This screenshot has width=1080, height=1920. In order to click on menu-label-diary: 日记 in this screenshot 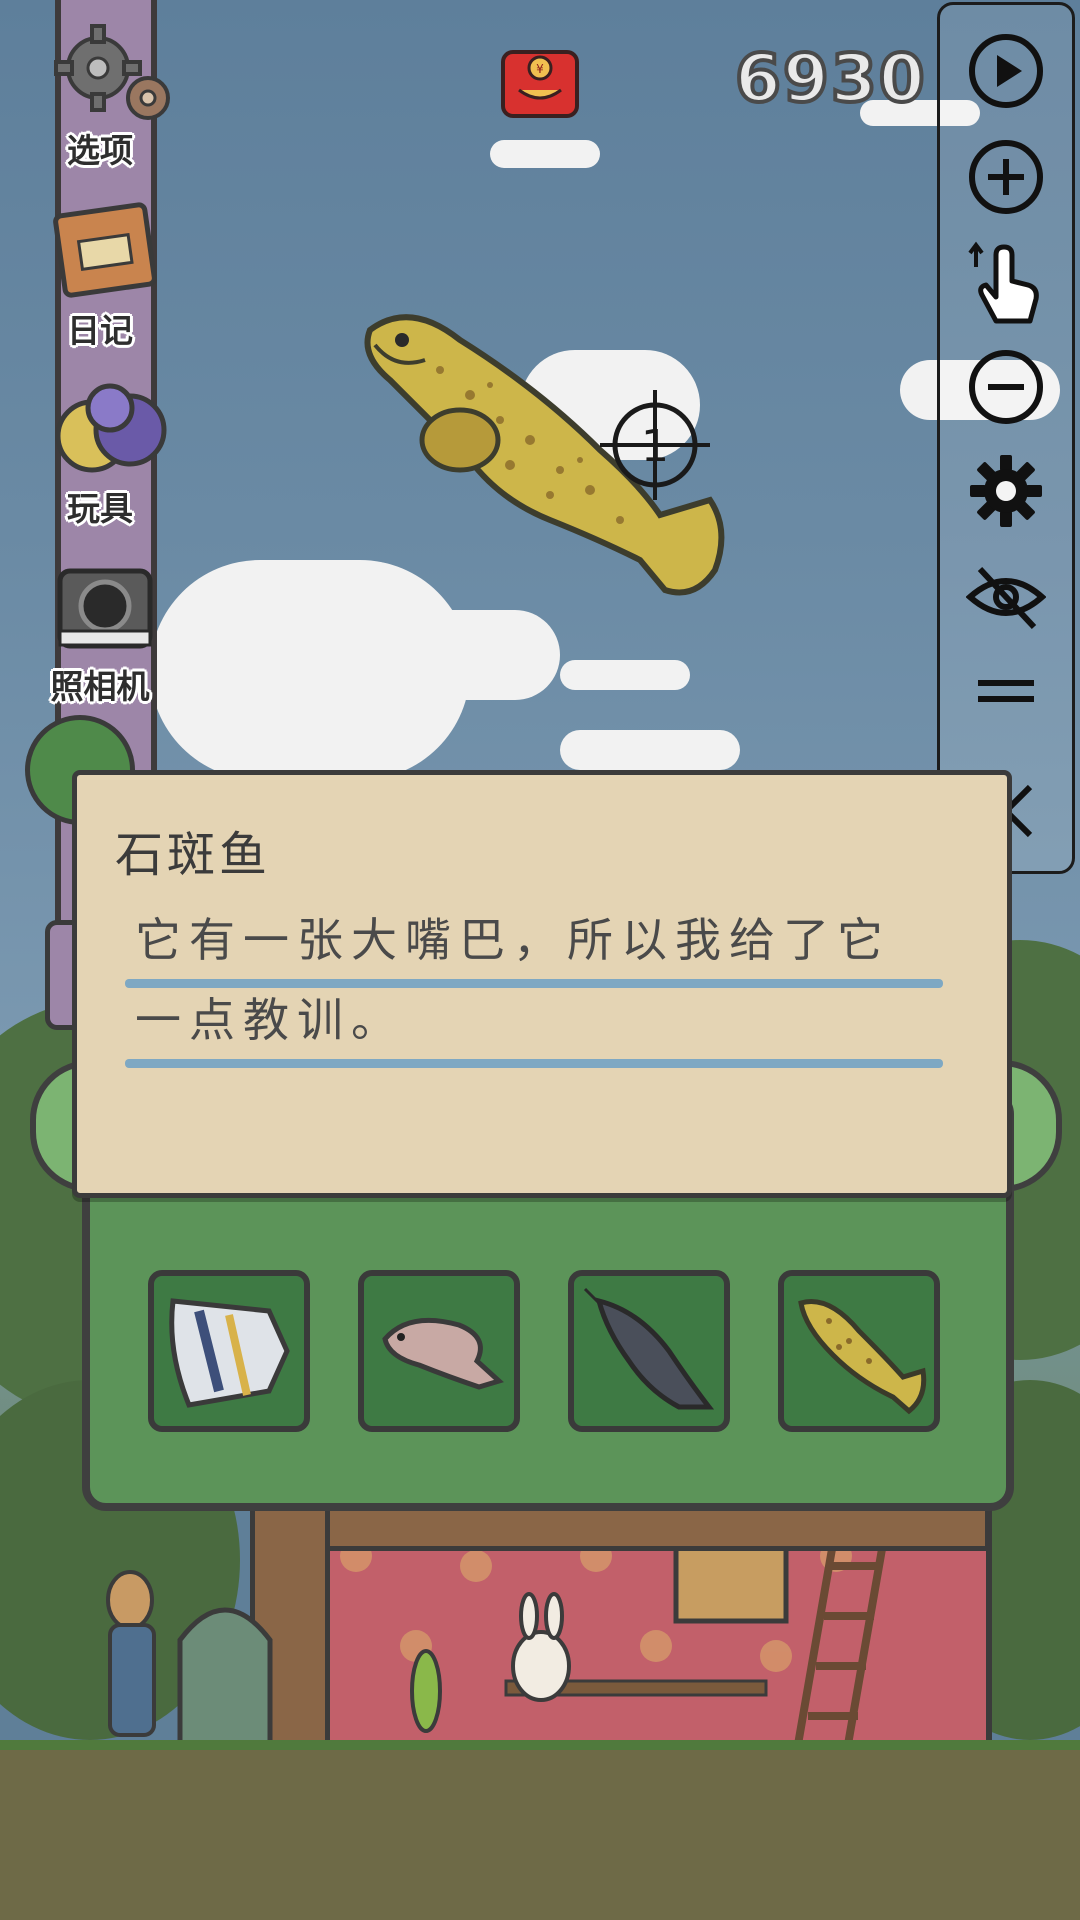, I will do `click(100, 330)`.